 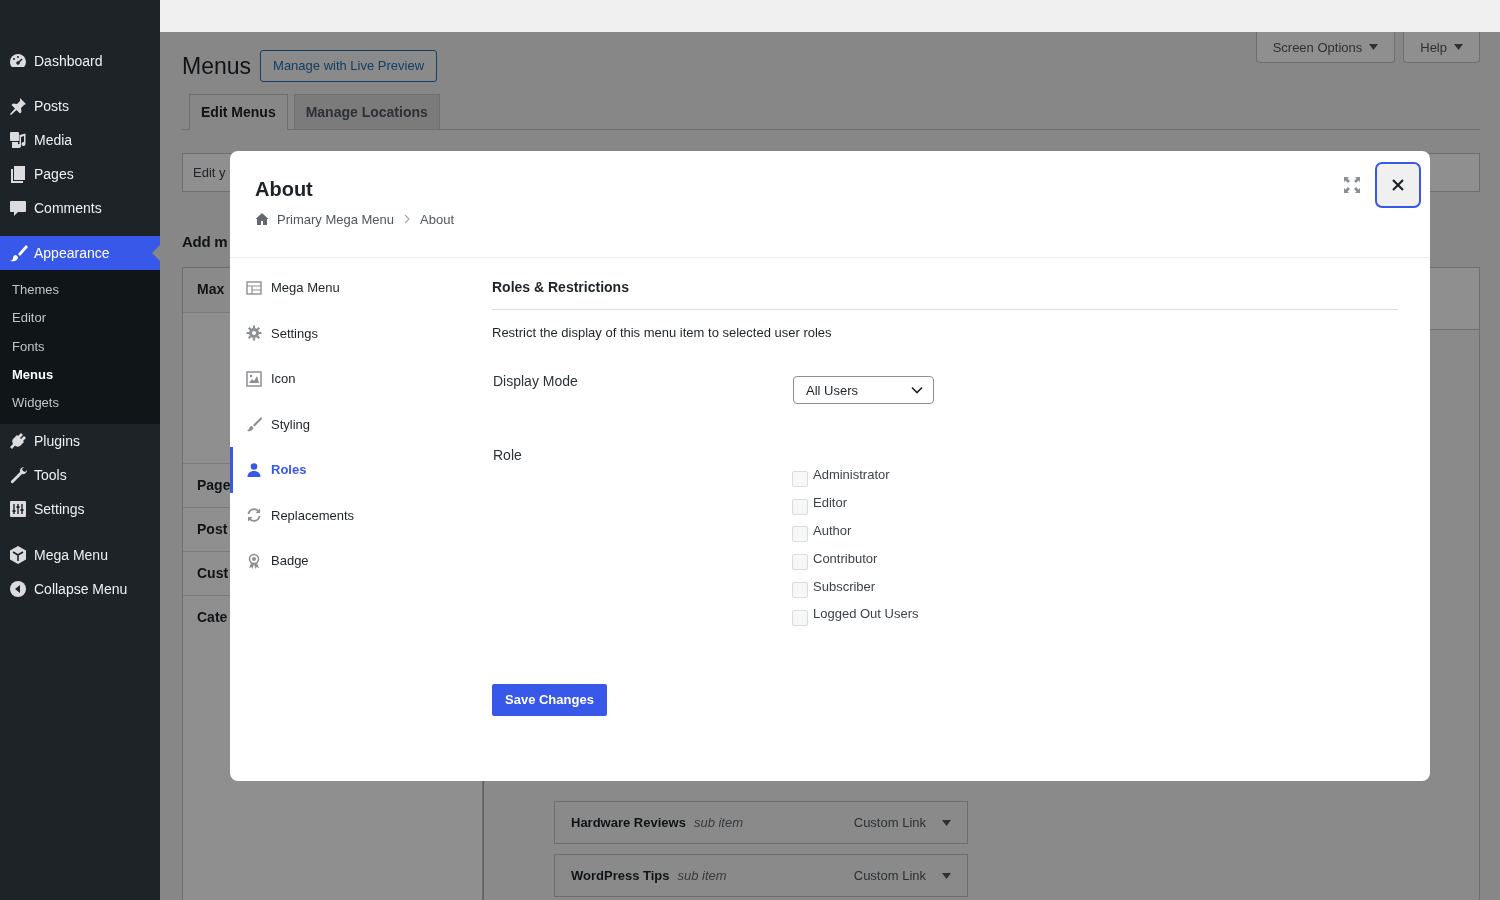 I want to click on notice-text: Edit y, so click(x=209, y=172).